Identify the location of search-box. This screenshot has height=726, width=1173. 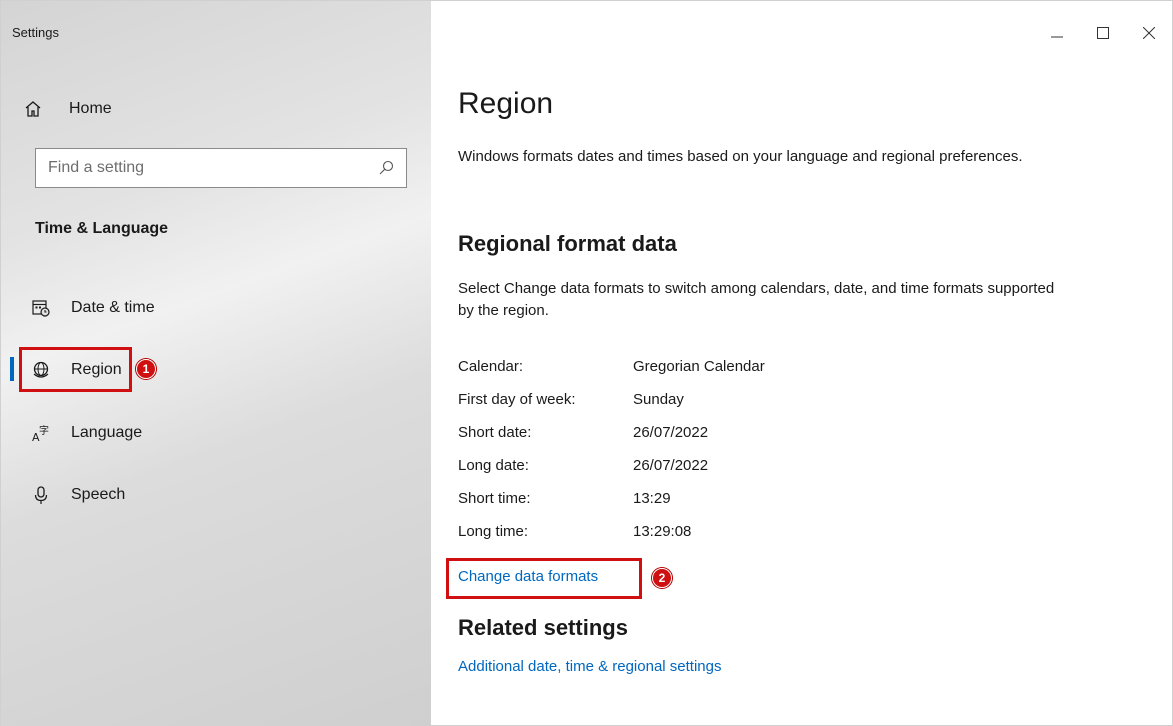
(221, 168).